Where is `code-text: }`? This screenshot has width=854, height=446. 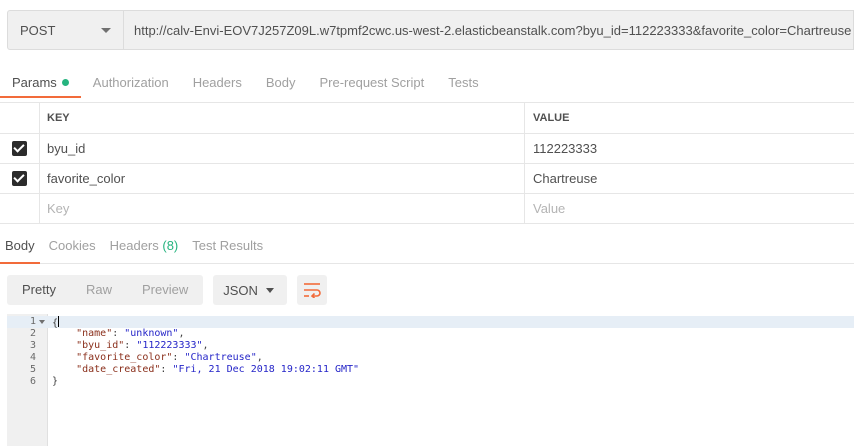
code-text: } is located at coordinates (55, 382).